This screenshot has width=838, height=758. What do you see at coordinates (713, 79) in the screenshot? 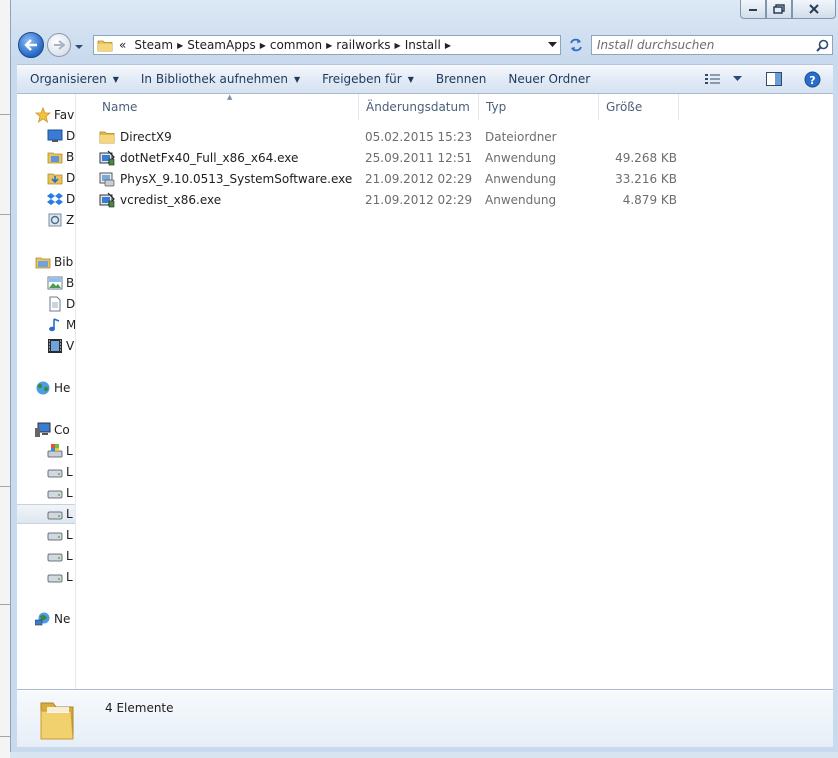
I see `change-view-button` at bounding box center [713, 79].